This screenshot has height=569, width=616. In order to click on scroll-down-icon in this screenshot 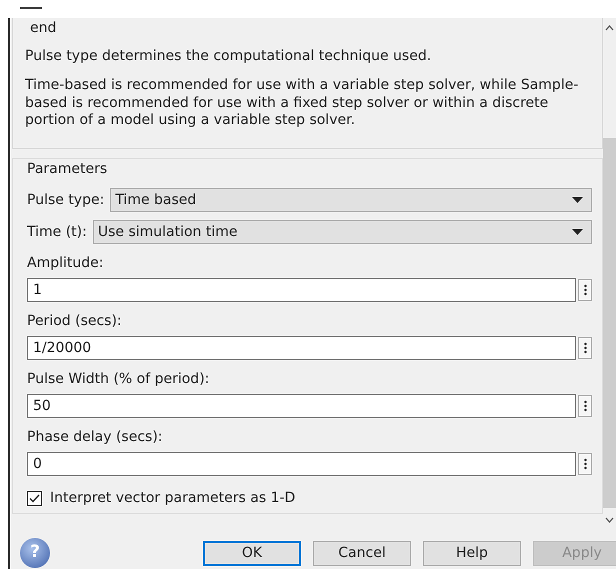, I will do `click(609, 520)`.